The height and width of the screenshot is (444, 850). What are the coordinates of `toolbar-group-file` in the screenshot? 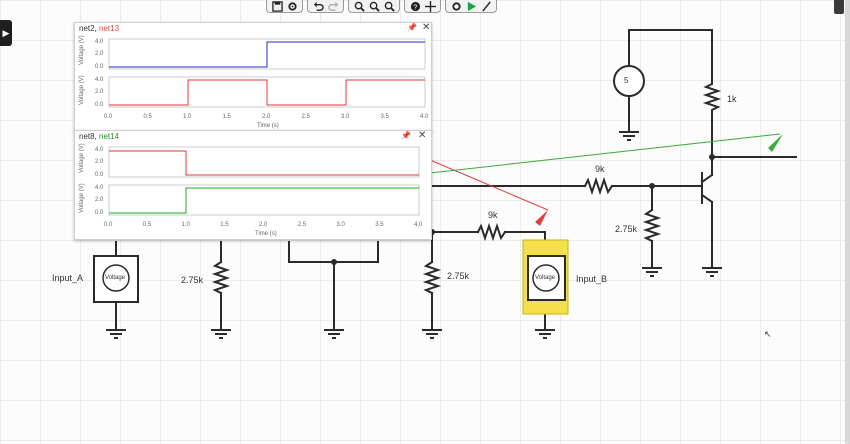 It's located at (284, 6).